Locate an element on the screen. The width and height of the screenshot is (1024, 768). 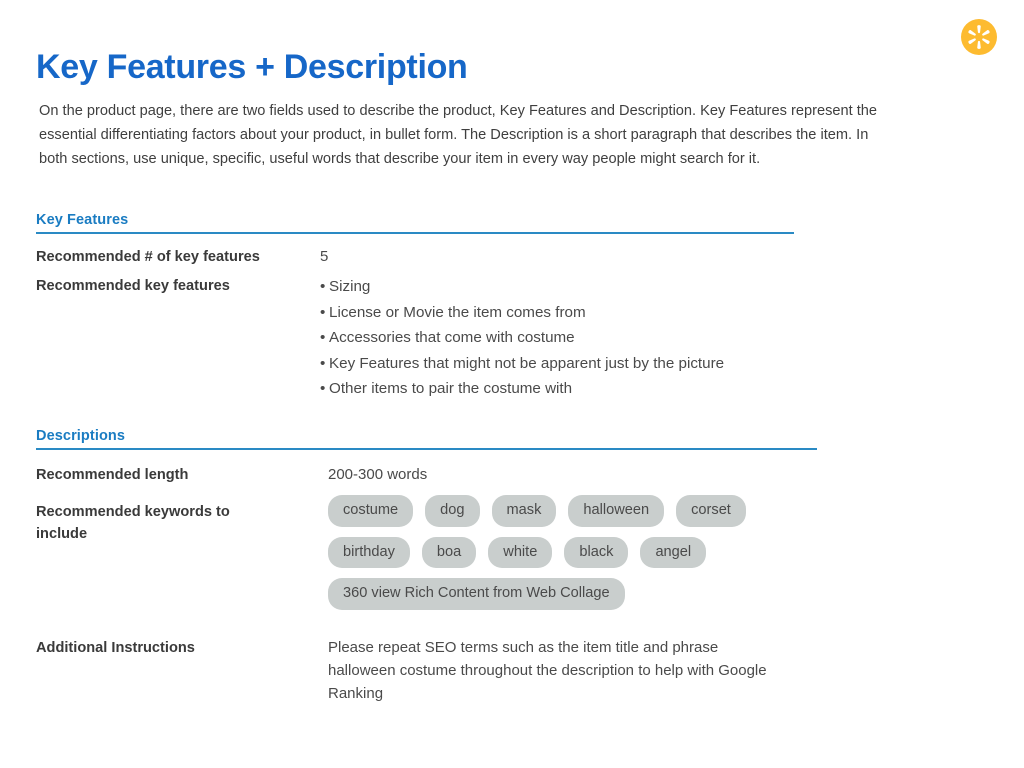
list-item: • Accessories that come with costume is located at coordinates (522, 338).